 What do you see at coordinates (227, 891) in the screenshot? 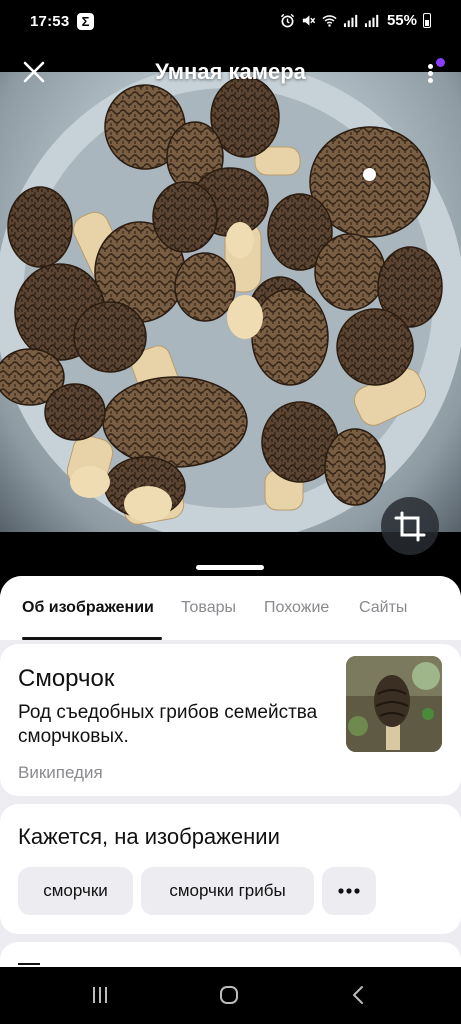
I see `suggestion-chip: сморчки грибы` at bounding box center [227, 891].